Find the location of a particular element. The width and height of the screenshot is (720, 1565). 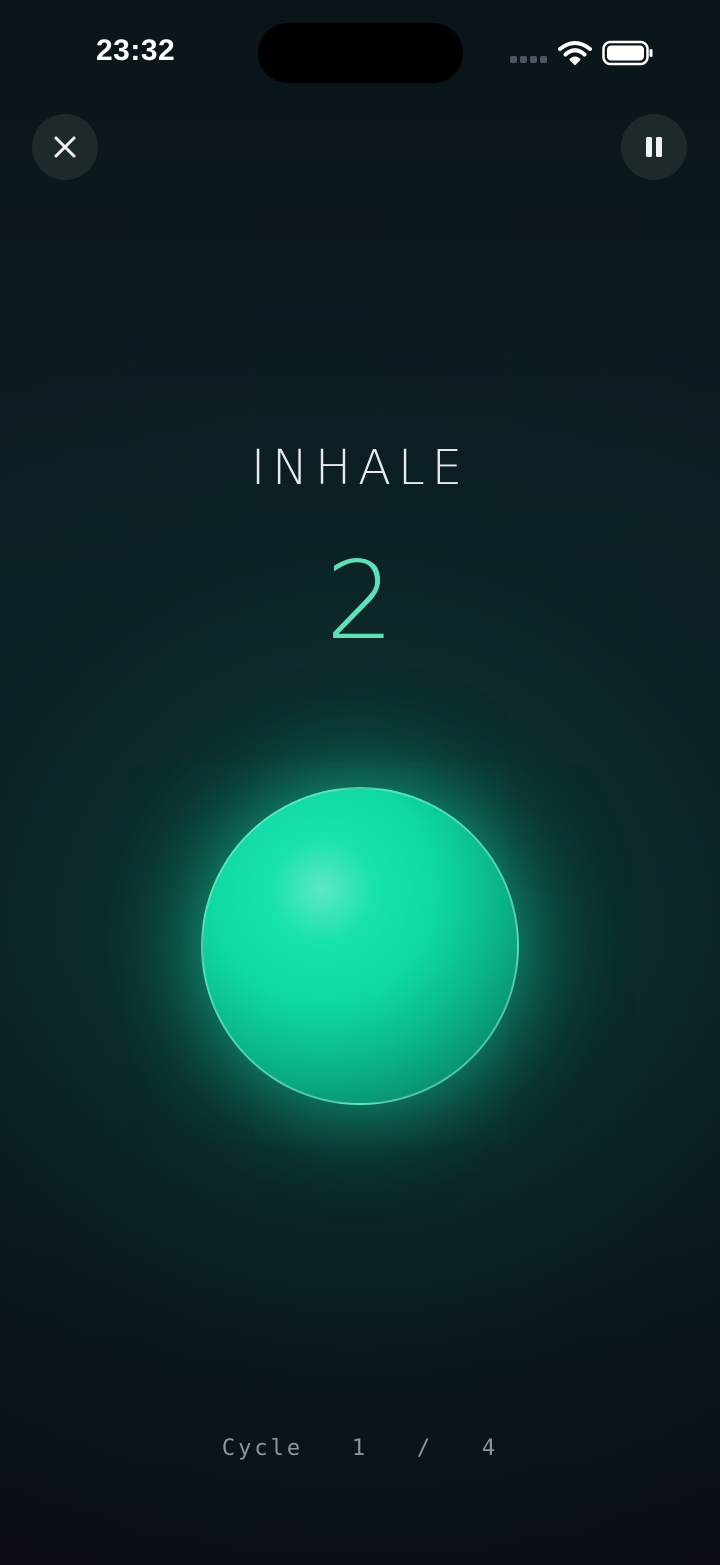

breathing-orb is located at coordinates (360, 946).